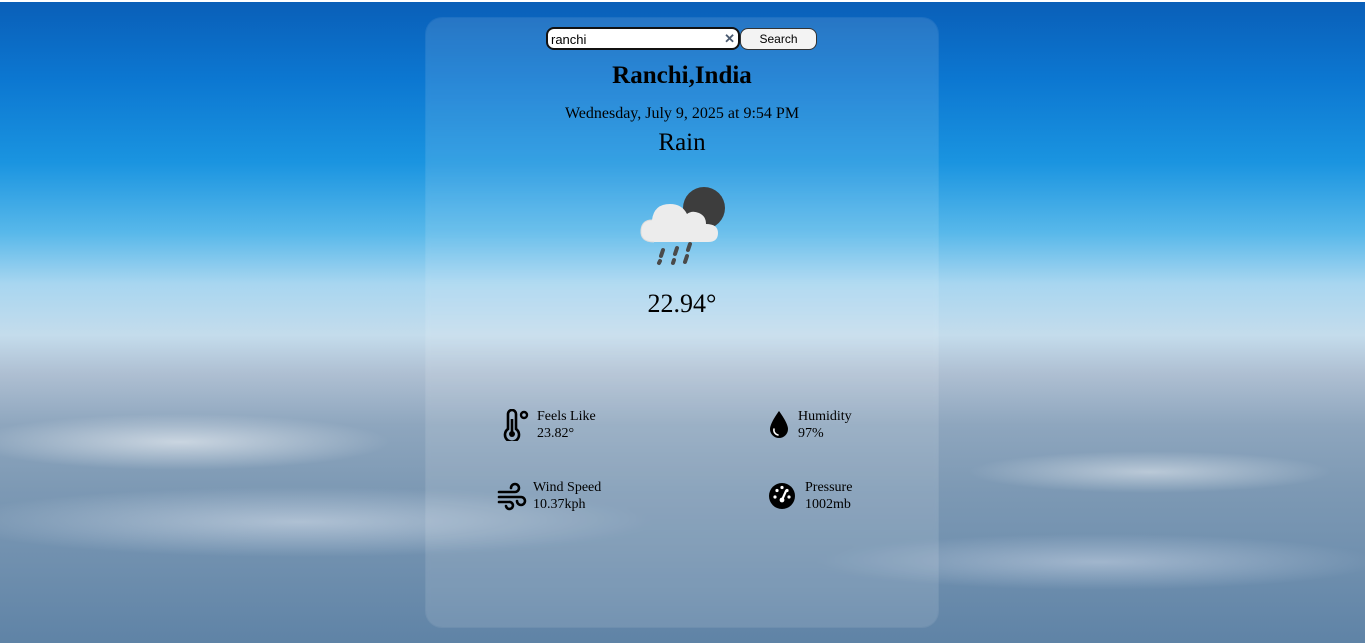  I want to click on search-input-box: ✕, so click(643, 38).